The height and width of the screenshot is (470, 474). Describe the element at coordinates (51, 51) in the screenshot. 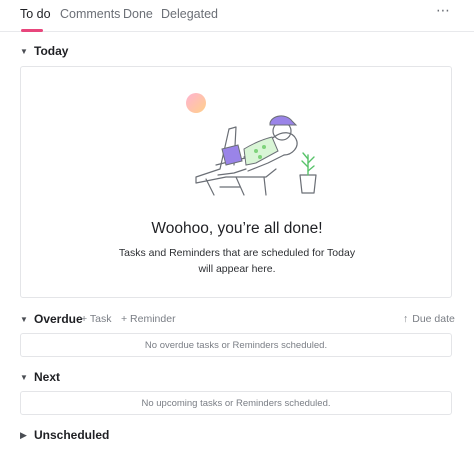

I see `section-title-today: Today` at that location.